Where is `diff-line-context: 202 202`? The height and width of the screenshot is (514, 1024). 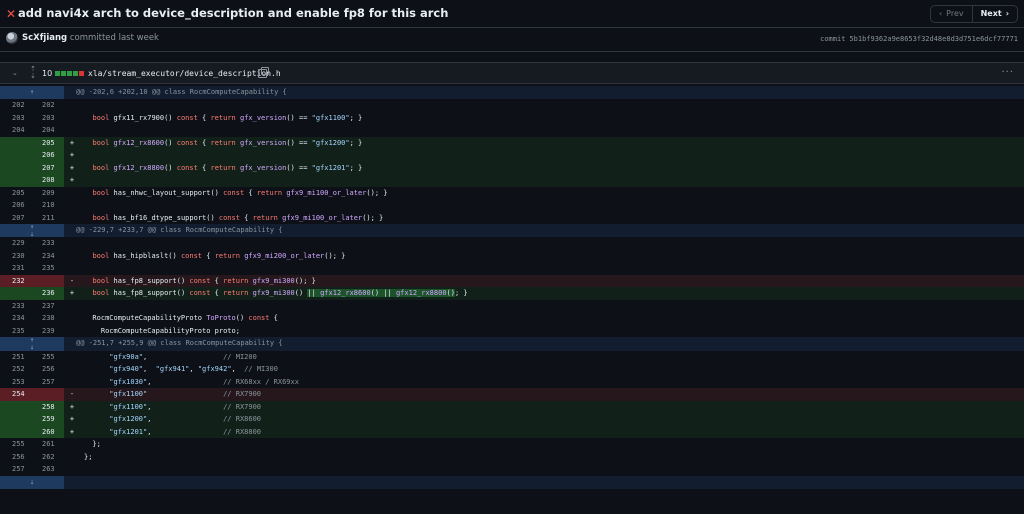 diff-line-context: 202 202 is located at coordinates (512, 105).